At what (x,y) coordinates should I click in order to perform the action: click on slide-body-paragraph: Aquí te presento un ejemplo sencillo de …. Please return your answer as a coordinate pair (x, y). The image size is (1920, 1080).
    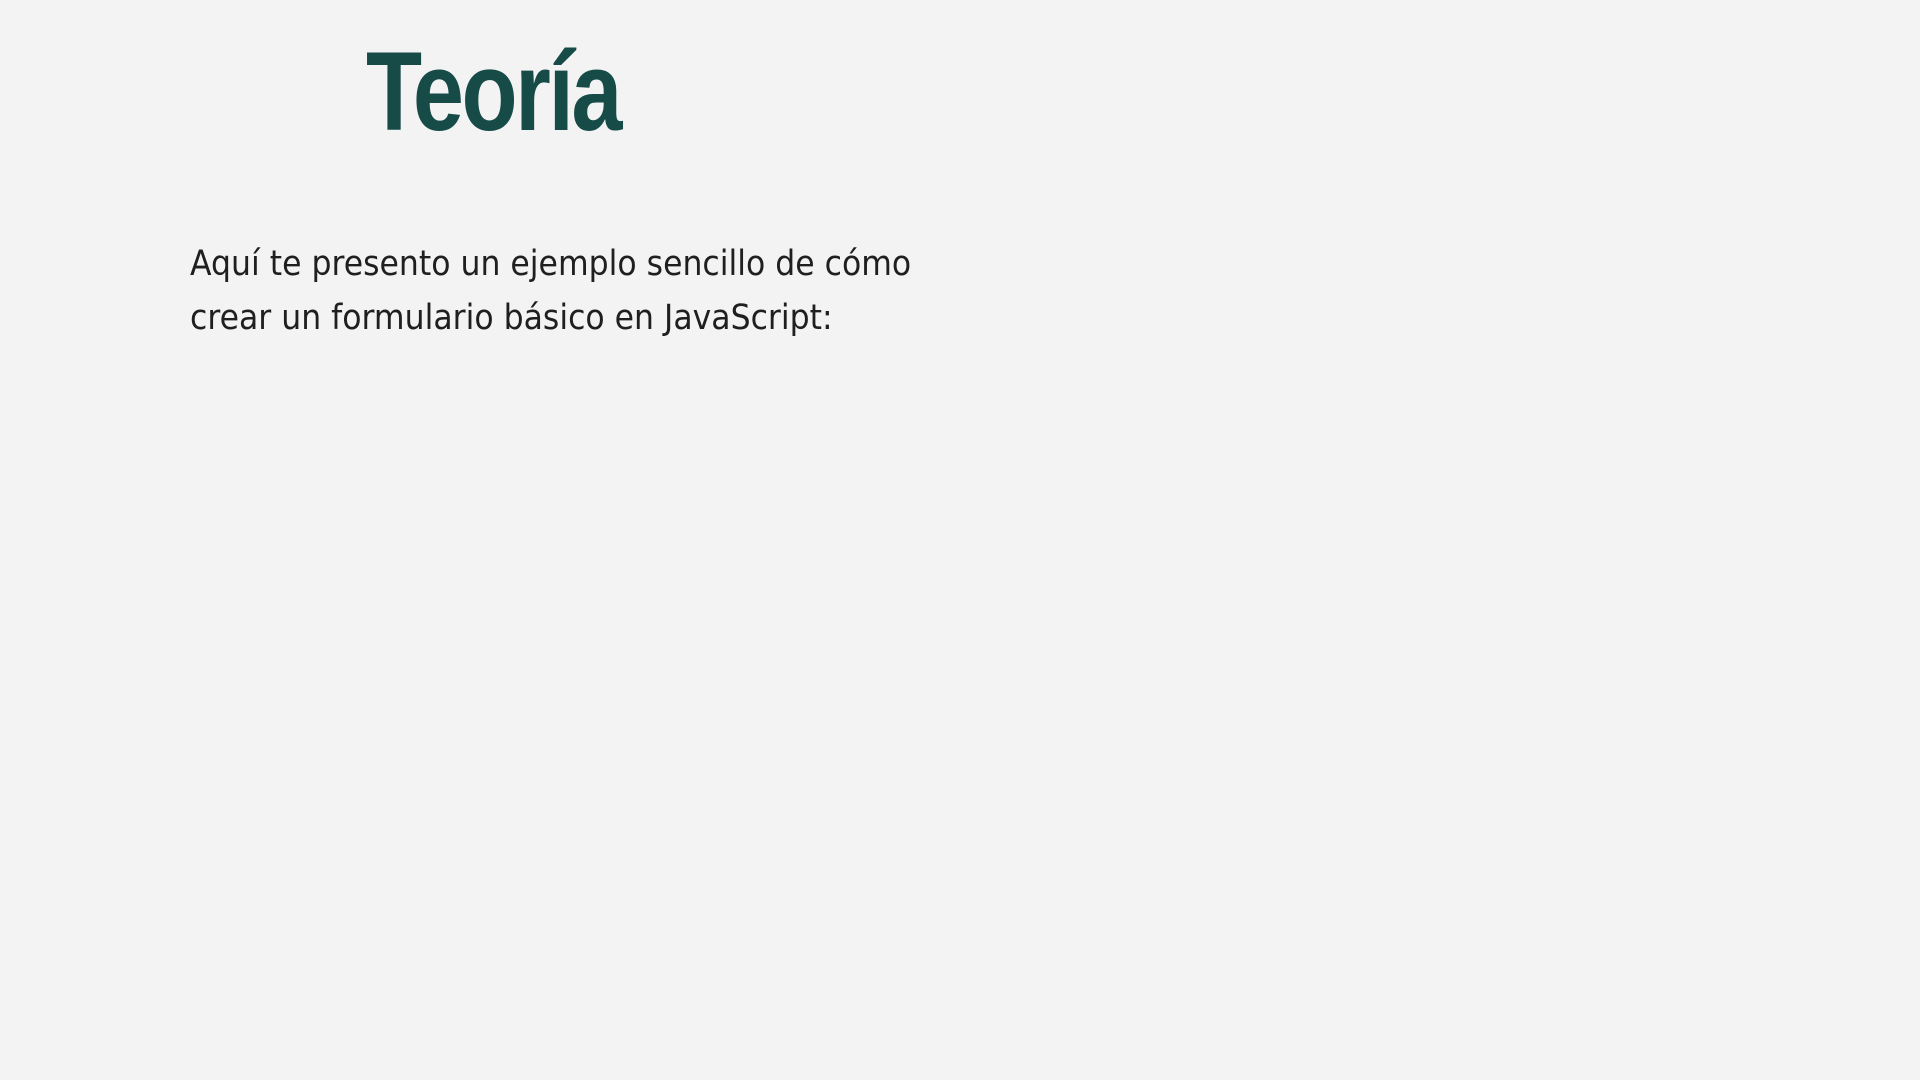
    Looking at the image, I should click on (600, 291).